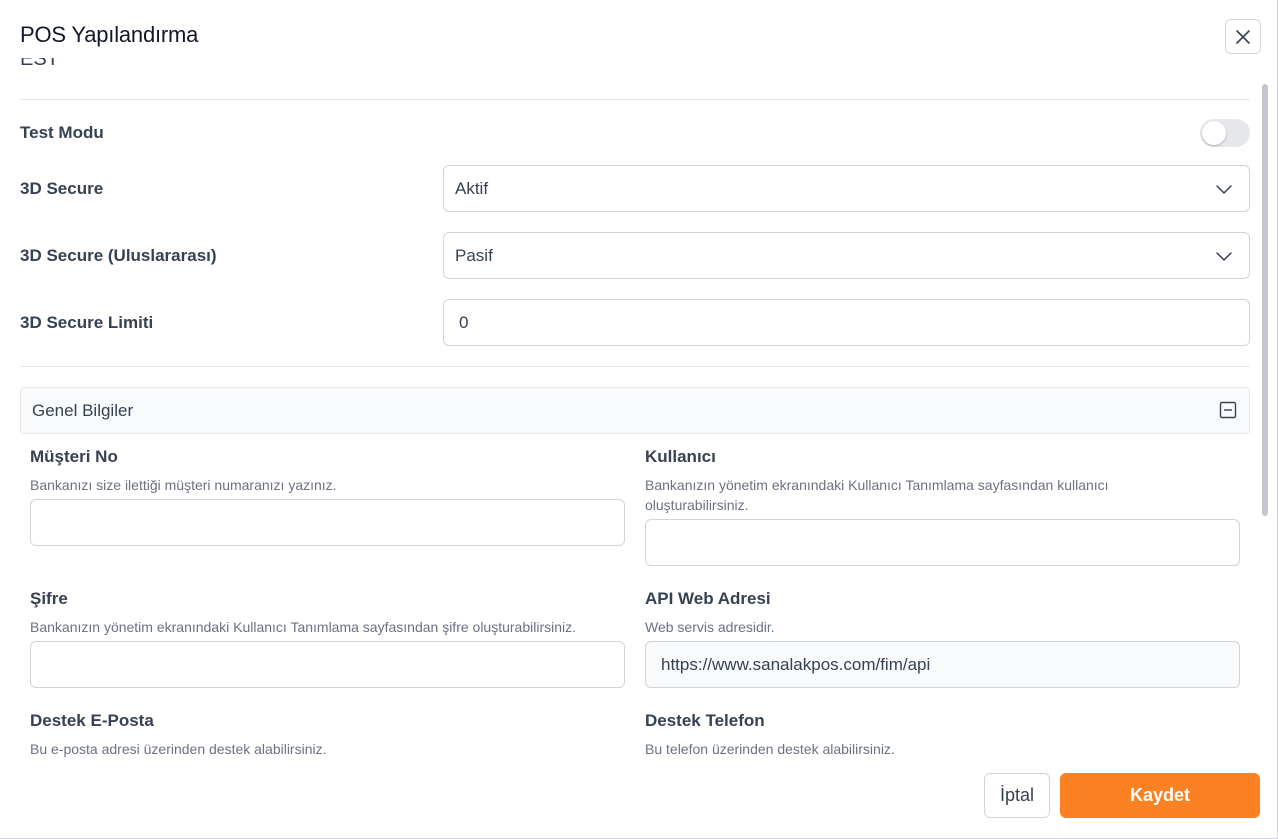 The height and width of the screenshot is (839, 1278). What do you see at coordinates (472, 188) in the screenshot?
I see `secure-3d-value: Aktif` at bounding box center [472, 188].